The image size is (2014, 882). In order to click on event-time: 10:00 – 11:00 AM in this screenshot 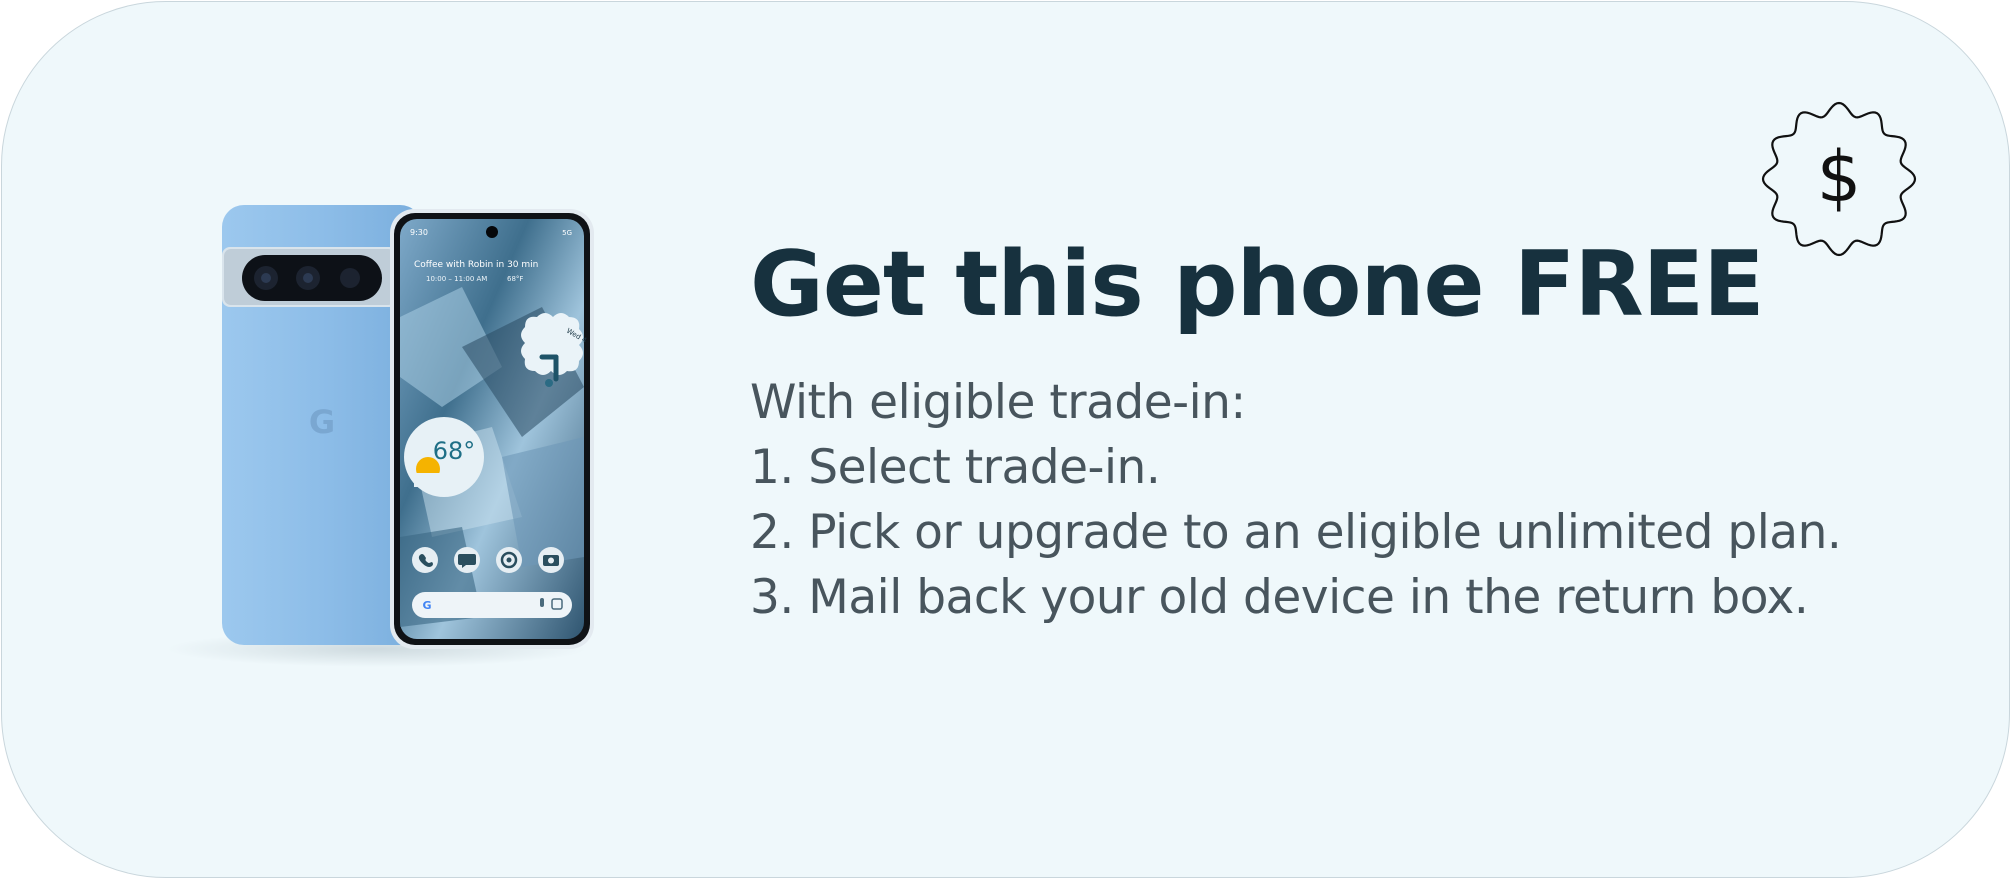, I will do `click(456, 279)`.